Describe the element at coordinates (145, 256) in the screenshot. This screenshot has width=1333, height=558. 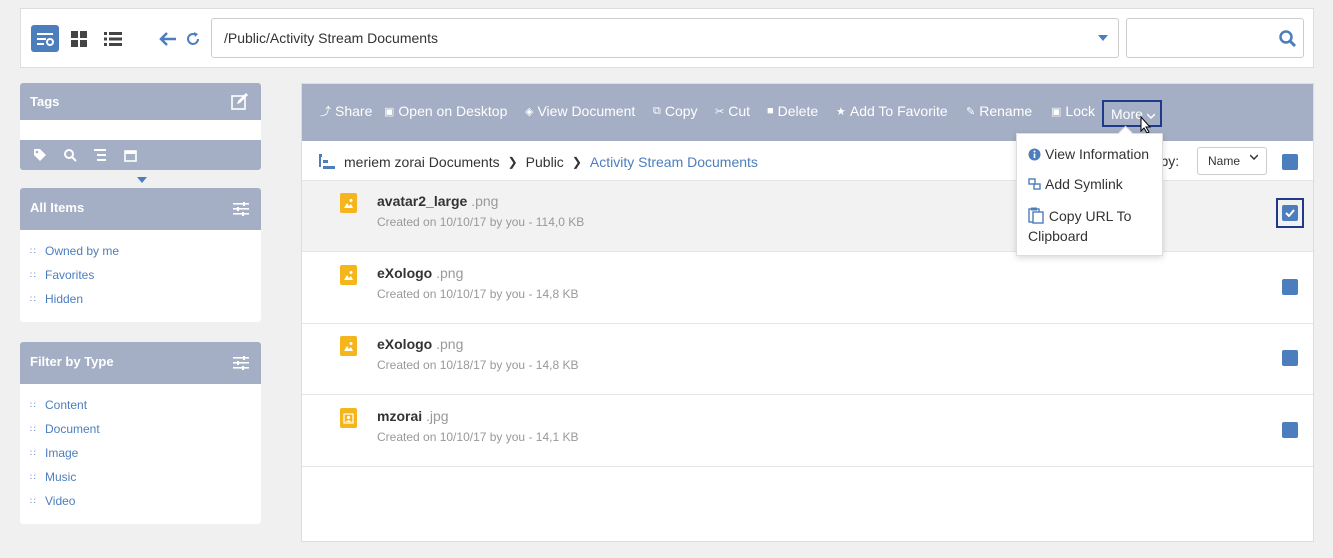
I see `list-item-owned: ∷ Owned by me` at that location.